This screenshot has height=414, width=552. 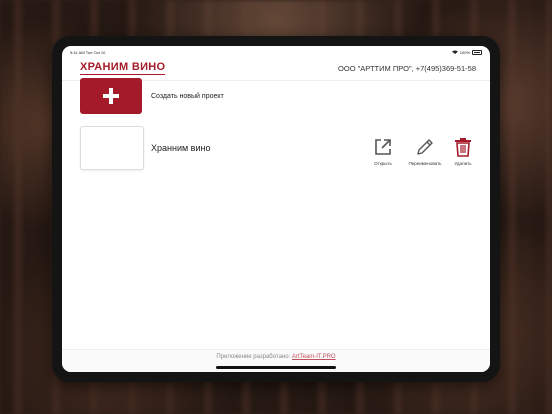 What do you see at coordinates (425, 163) in the screenshot?
I see `rename-project-label: Переименовать` at bounding box center [425, 163].